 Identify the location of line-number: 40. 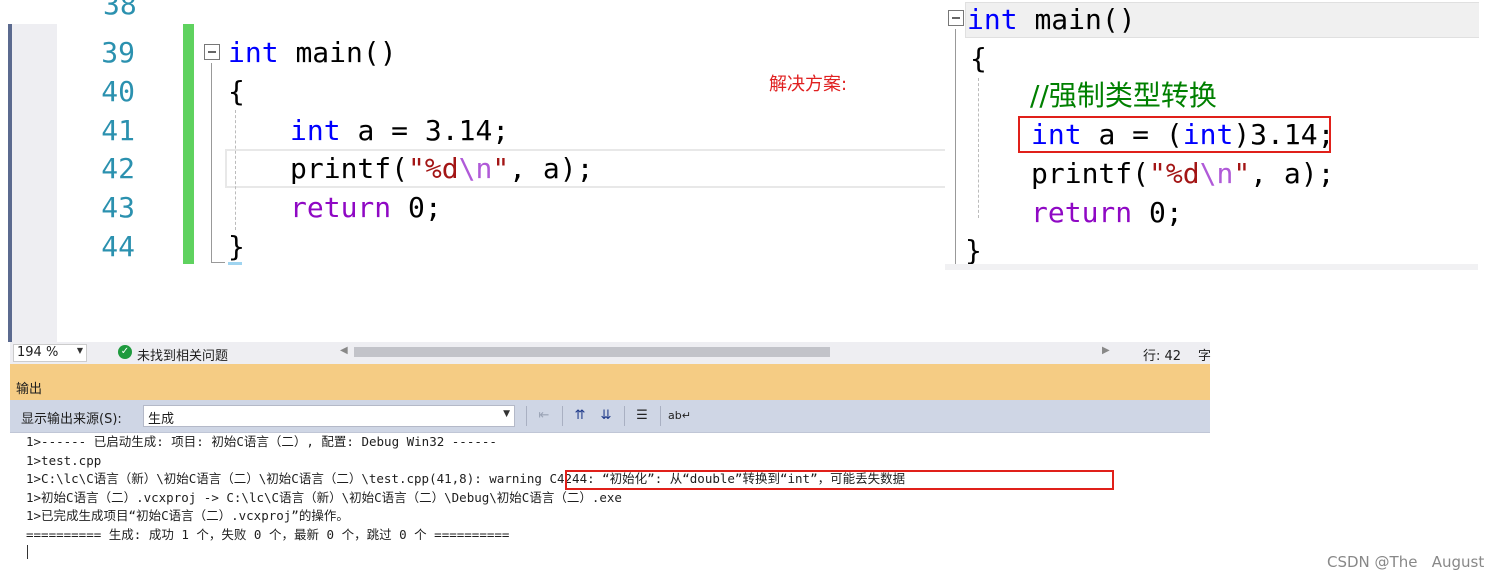
(118, 91).